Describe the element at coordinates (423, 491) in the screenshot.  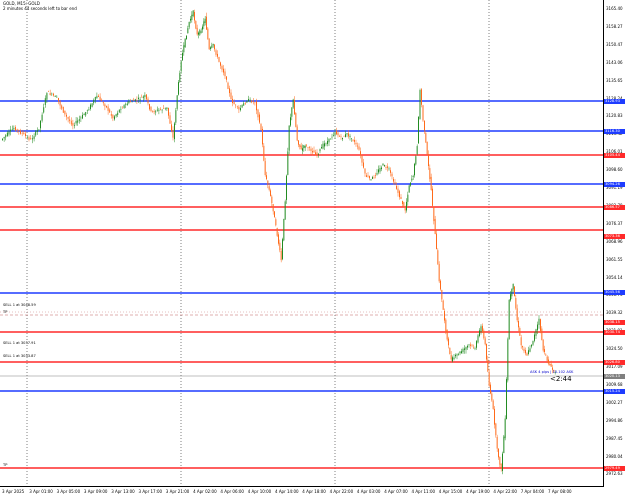
I see `time-tick-label: 4 Apr 11:00` at that location.